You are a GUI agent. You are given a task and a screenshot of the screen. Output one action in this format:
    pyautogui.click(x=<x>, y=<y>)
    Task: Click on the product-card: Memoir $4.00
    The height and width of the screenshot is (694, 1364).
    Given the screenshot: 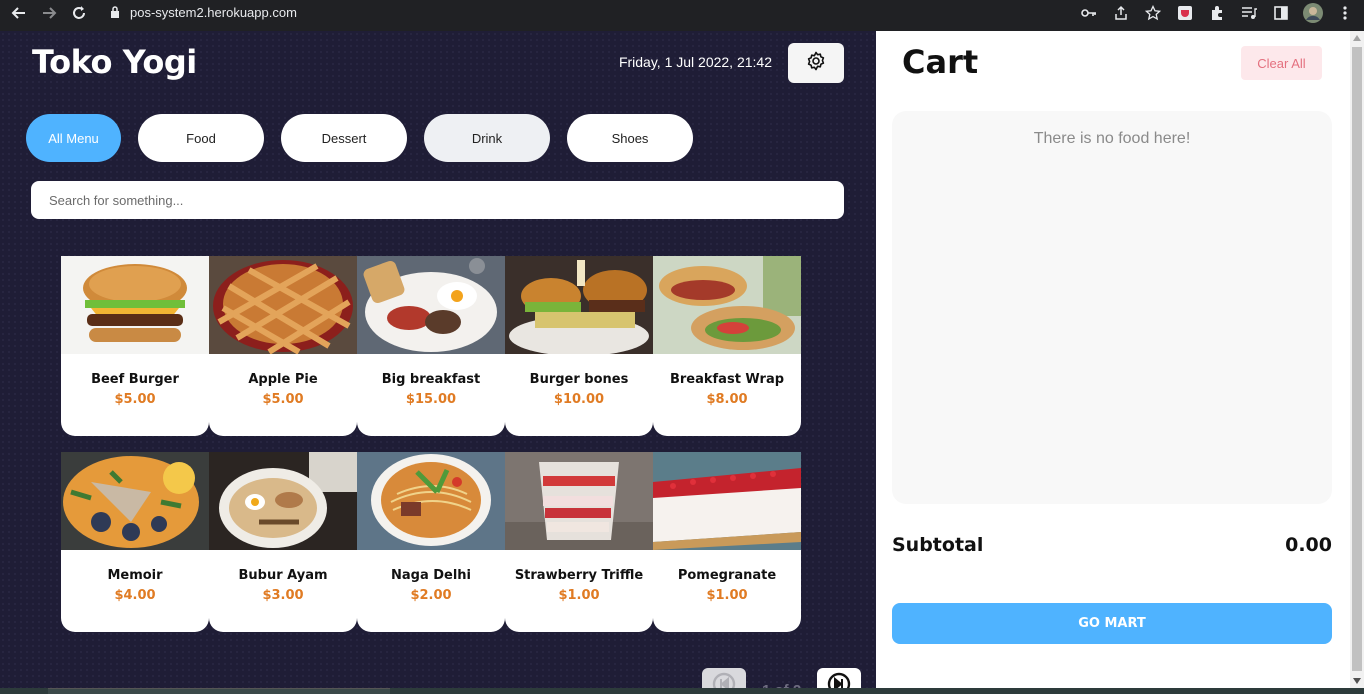 What is the action you would take?
    pyautogui.click(x=135, y=542)
    